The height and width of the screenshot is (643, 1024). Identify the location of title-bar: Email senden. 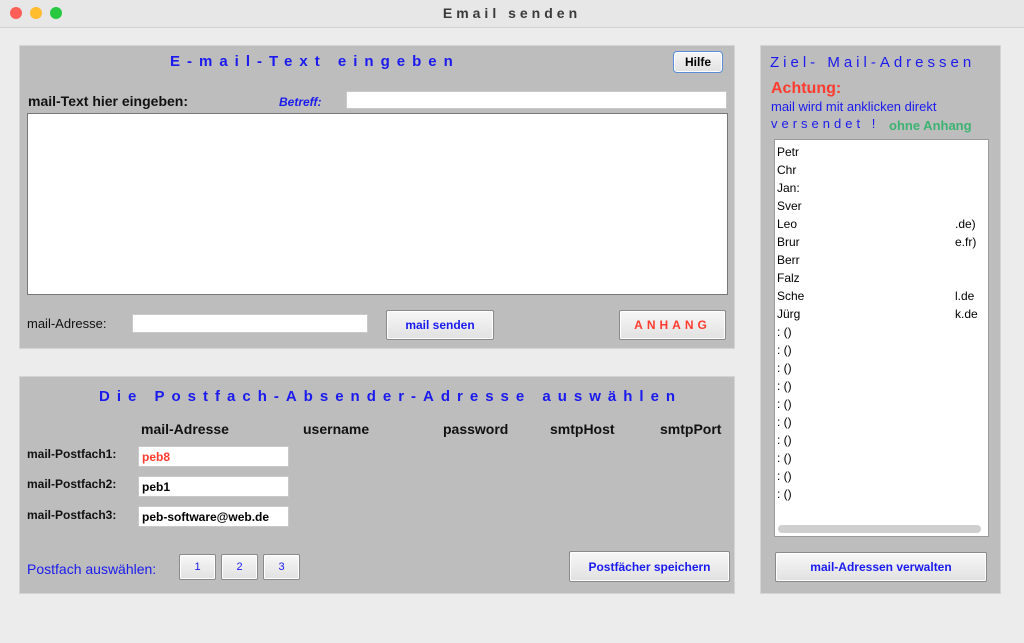
(512, 14).